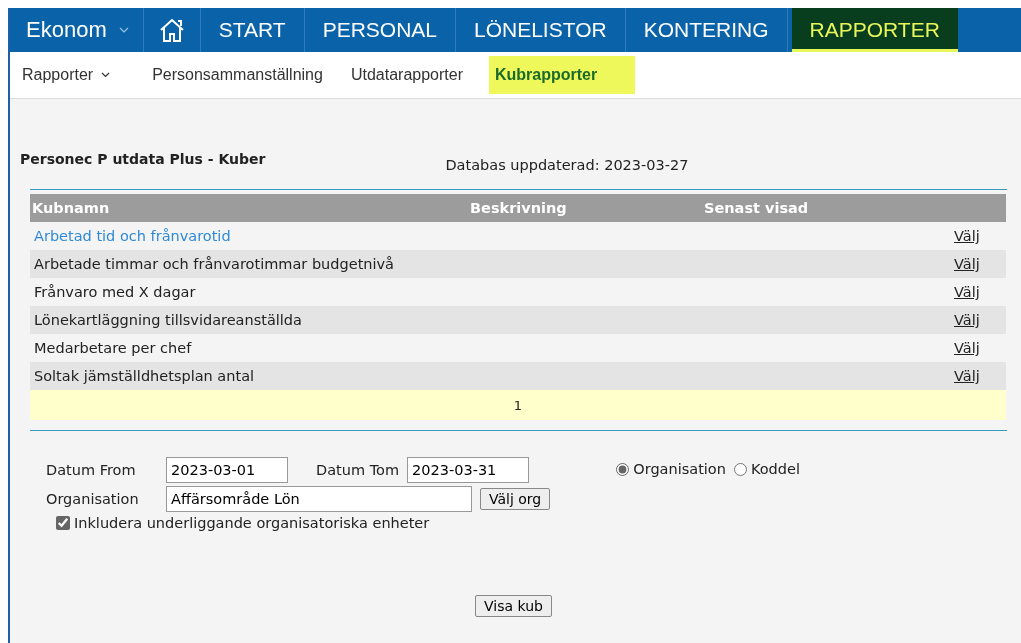 Image resolution: width=1021 pixels, height=643 pixels. What do you see at coordinates (358, 470) in the screenshot?
I see `field-label: Datum Tom` at bounding box center [358, 470].